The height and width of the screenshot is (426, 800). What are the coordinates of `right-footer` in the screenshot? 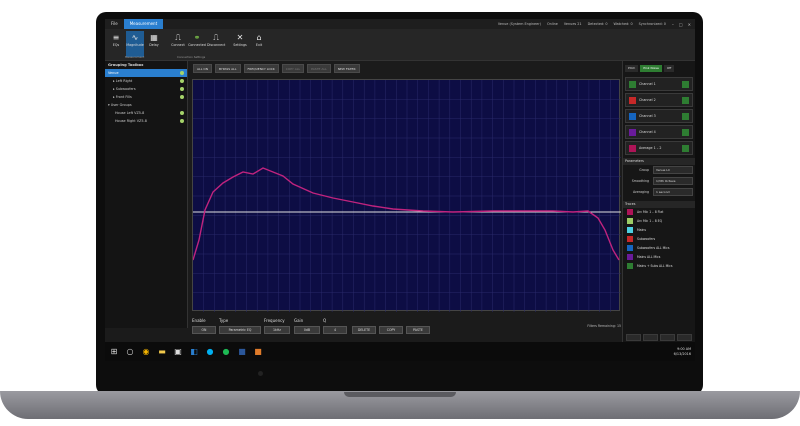 It's located at (659, 337).